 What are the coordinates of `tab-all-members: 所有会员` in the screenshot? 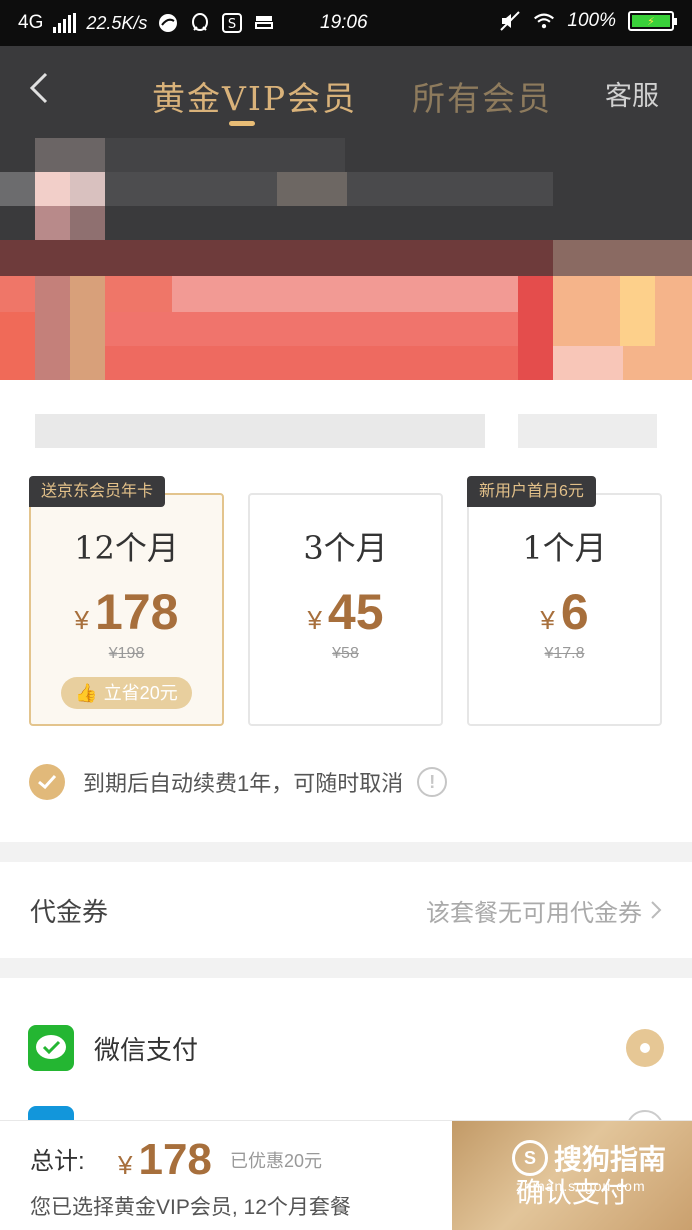 It's located at (482, 96).